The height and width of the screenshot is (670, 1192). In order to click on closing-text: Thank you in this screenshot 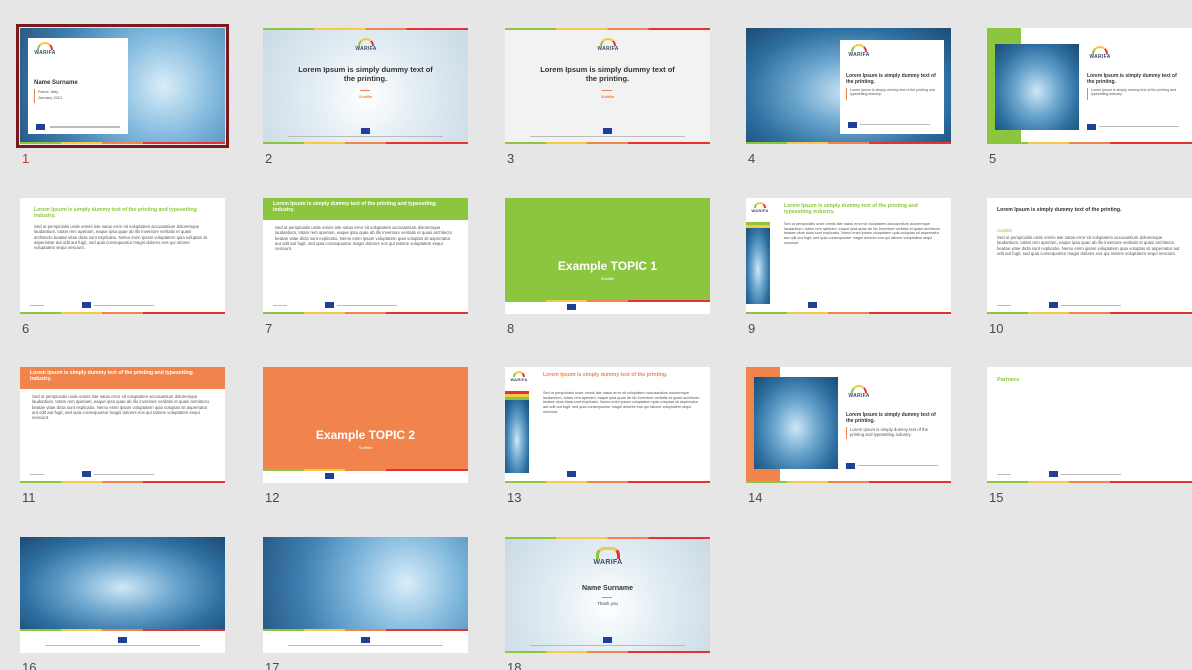, I will do `click(607, 603)`.